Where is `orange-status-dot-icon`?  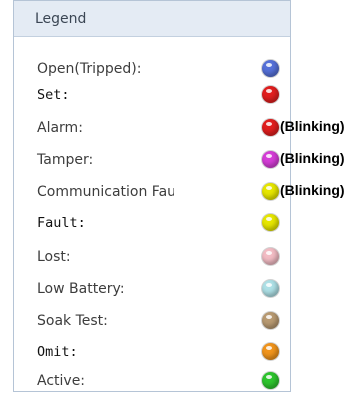 orange-status-dot-icon is located at coordinates (270, 351).